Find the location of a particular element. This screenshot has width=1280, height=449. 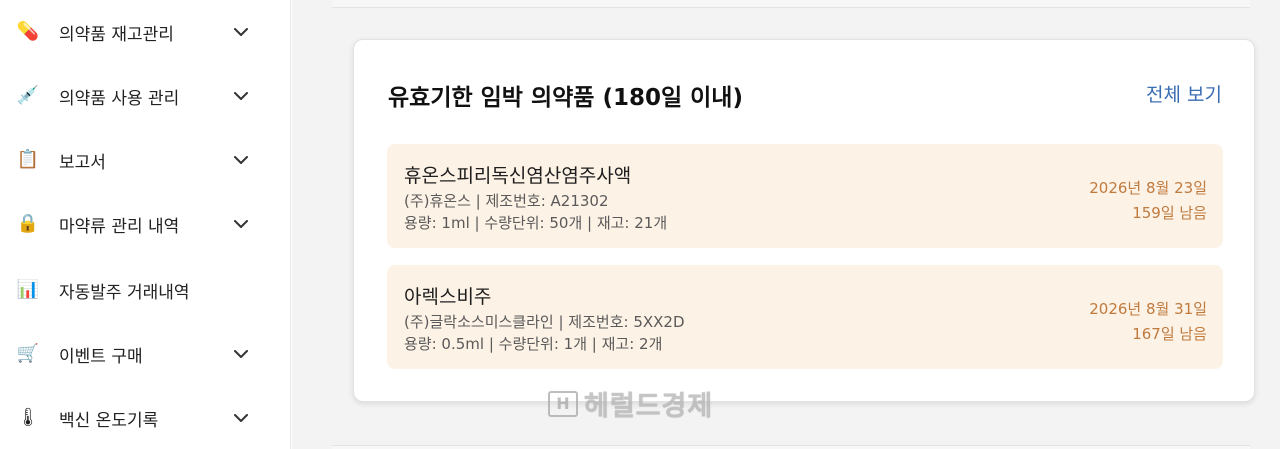

watermark-text: 헤럴드경제 is located at coordinates (649, 406).